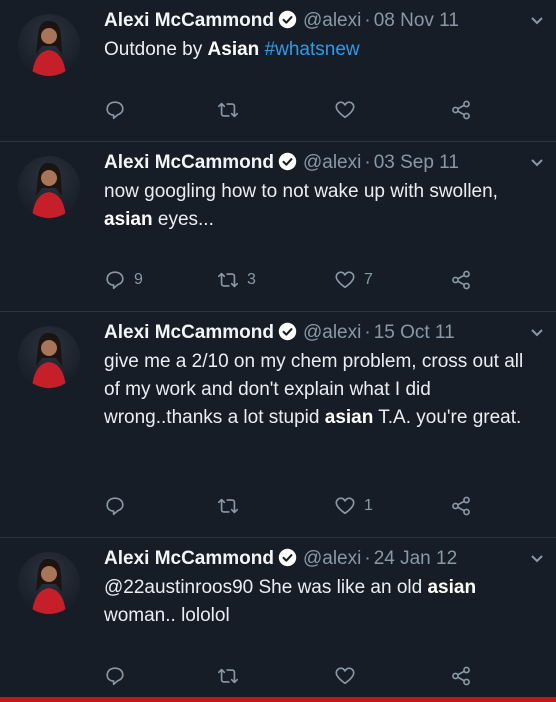 Image resolution: width=556 pixels, height=702 pixels. I want to click on reply-button: 9, so click(123, 280).